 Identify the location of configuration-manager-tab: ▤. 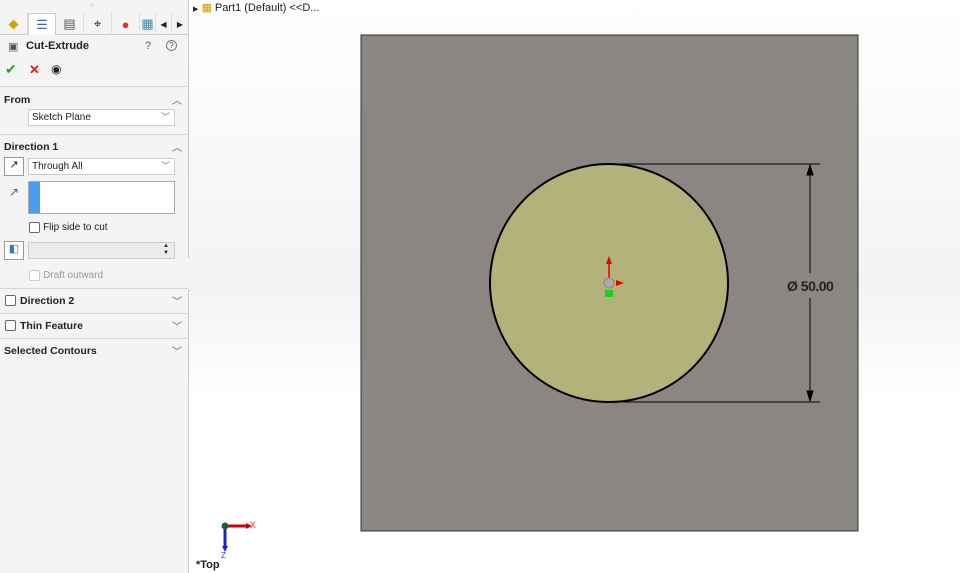
(70, 24).